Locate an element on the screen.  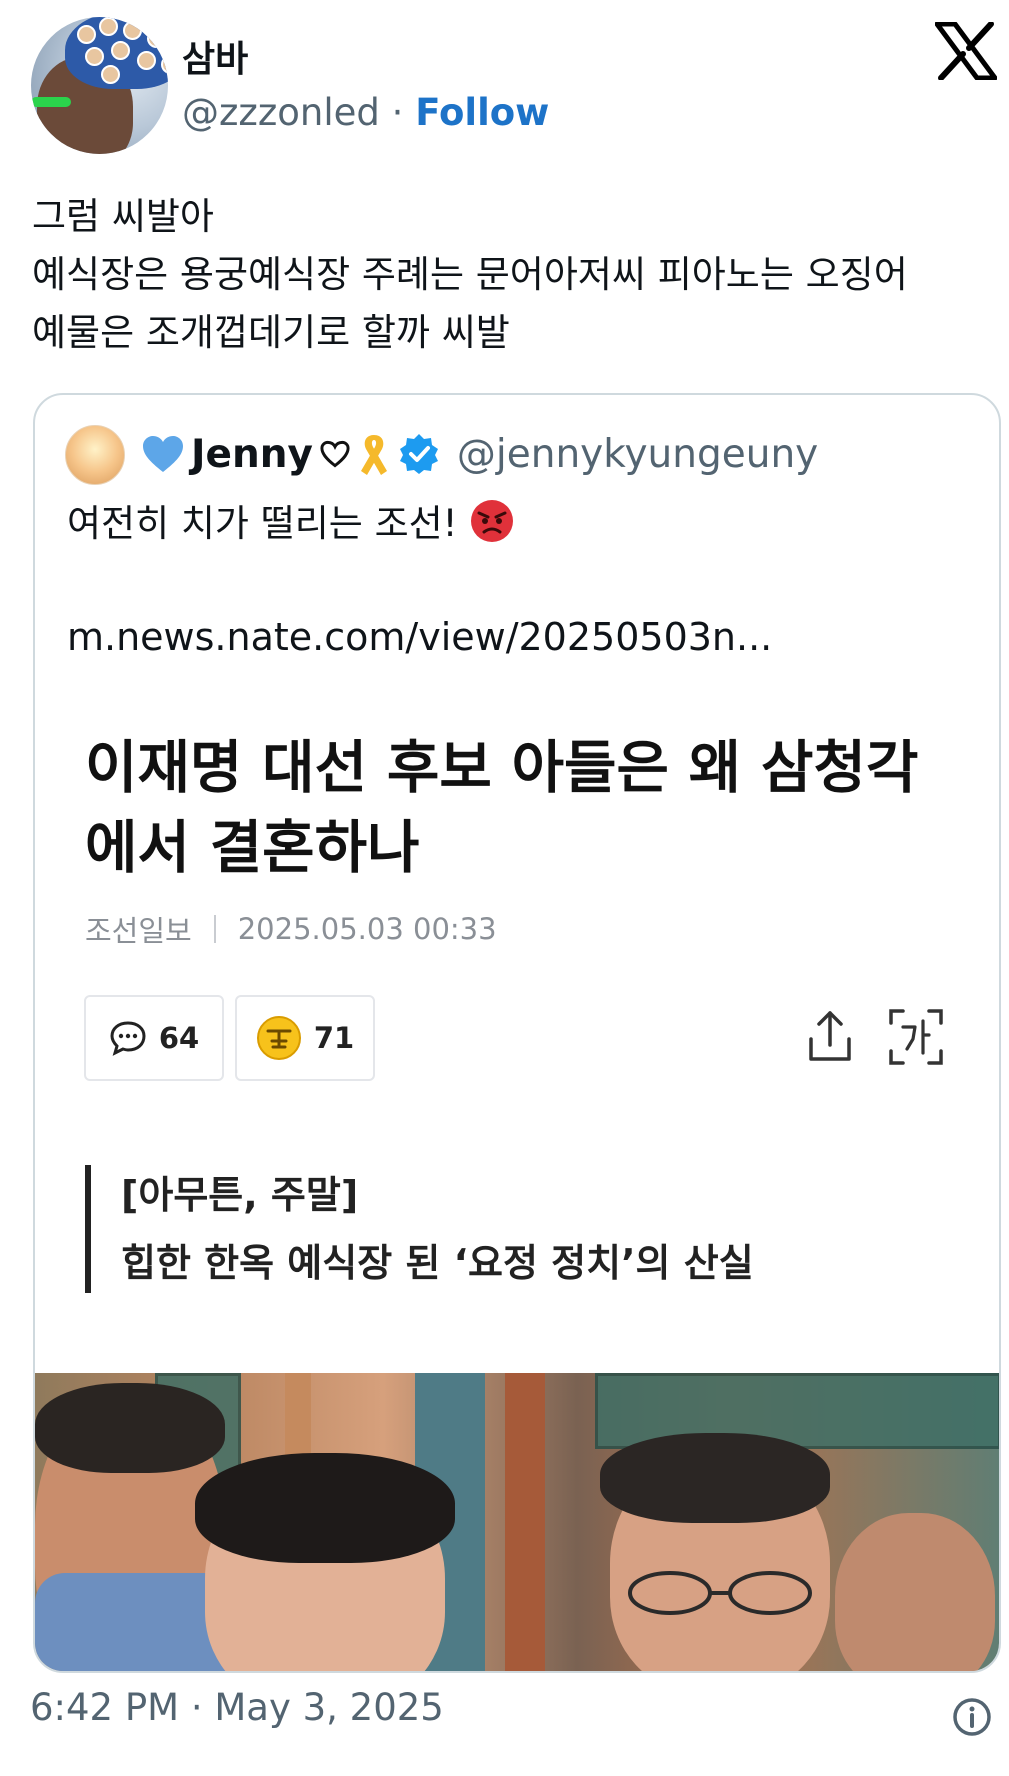
headline-line: 에서 결혼하나 is located at coordinates (252, 848).